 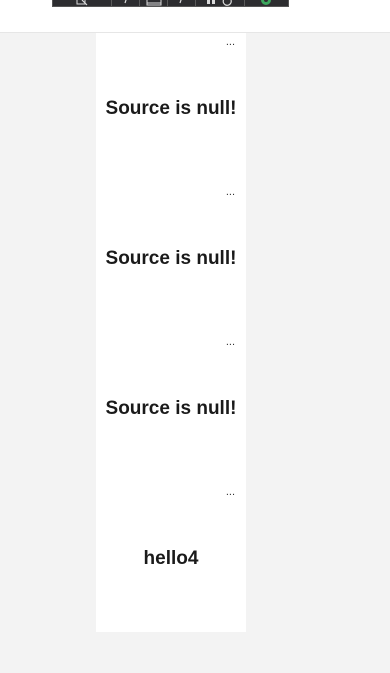 What do you see at coordinates (211, 2) in the screenshot?
I see `pause-icon` at bounding box center [211, 2].